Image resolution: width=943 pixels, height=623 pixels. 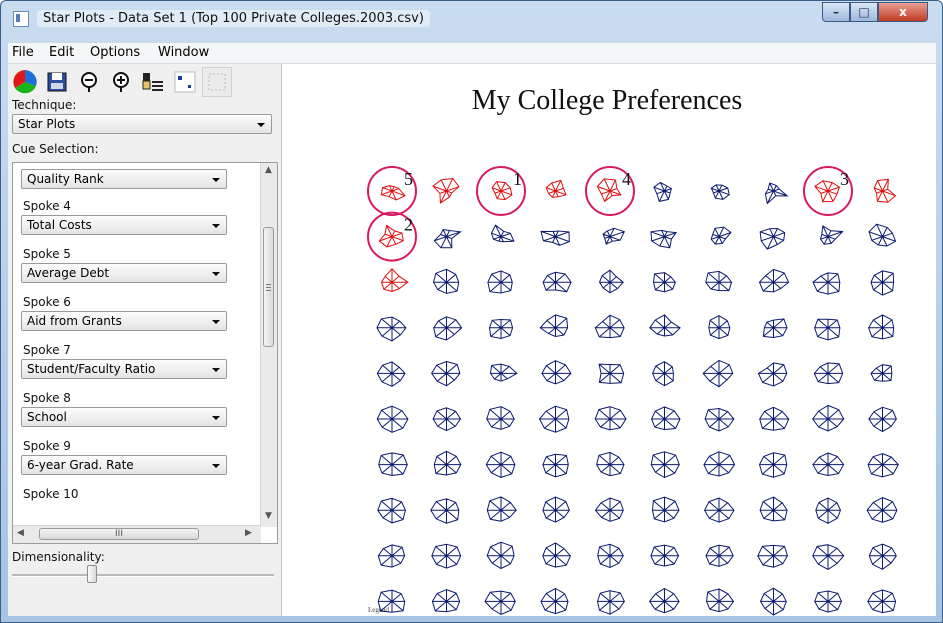 I want to click on dimensionality-slider-thumb, so click(x=92, y=574).